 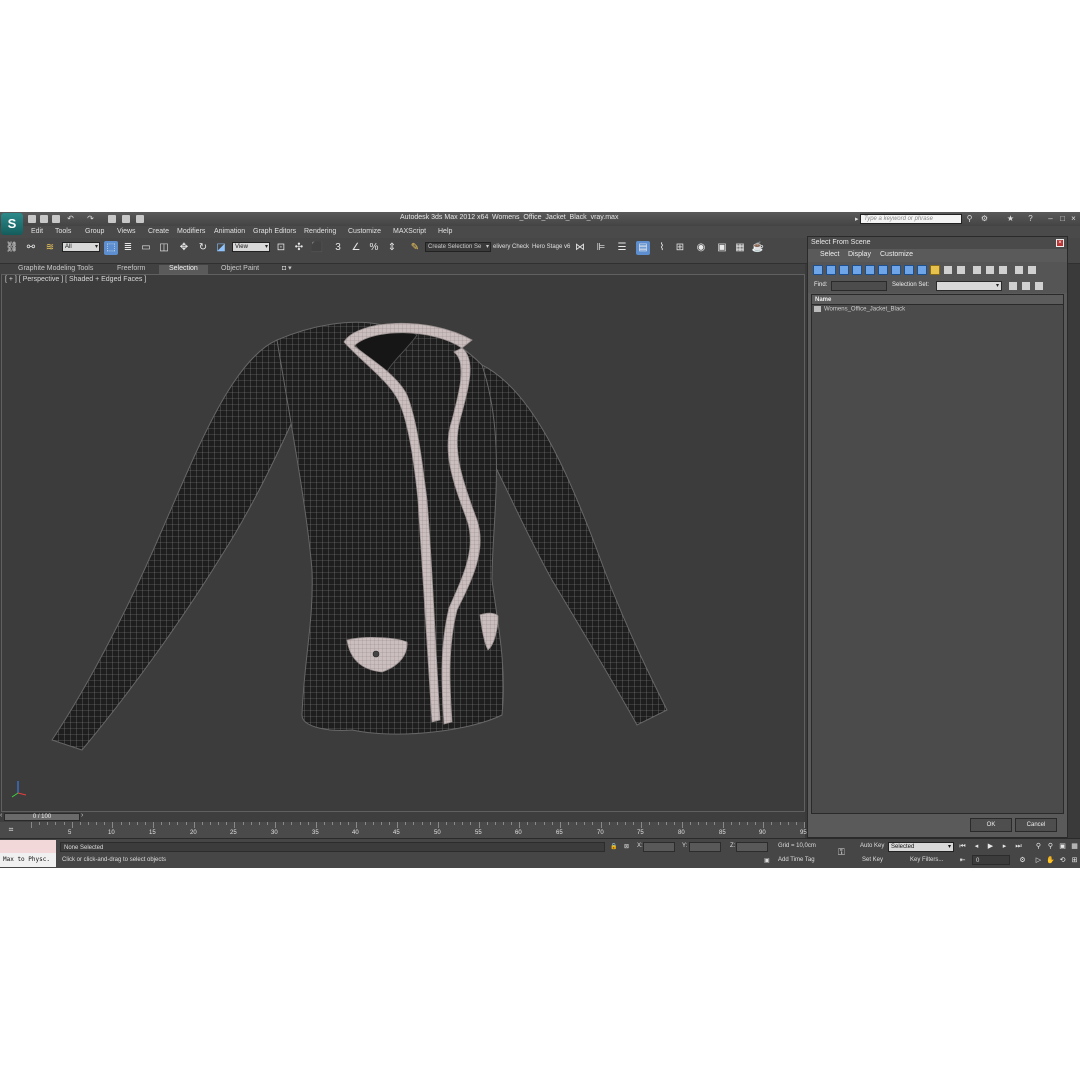 I want to click on select-manipulate-icon: ✣, so click(x=299, y=248).